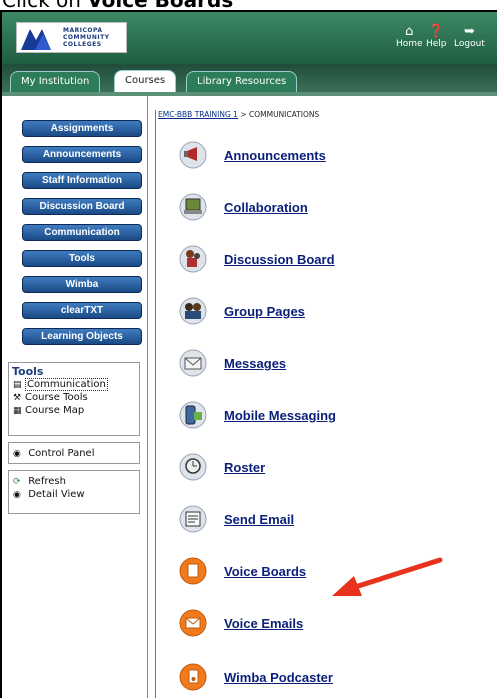 The width and height of the screenshot is (497, 698). I want to click on control-panel-icon: ◉, so click(17, 454).